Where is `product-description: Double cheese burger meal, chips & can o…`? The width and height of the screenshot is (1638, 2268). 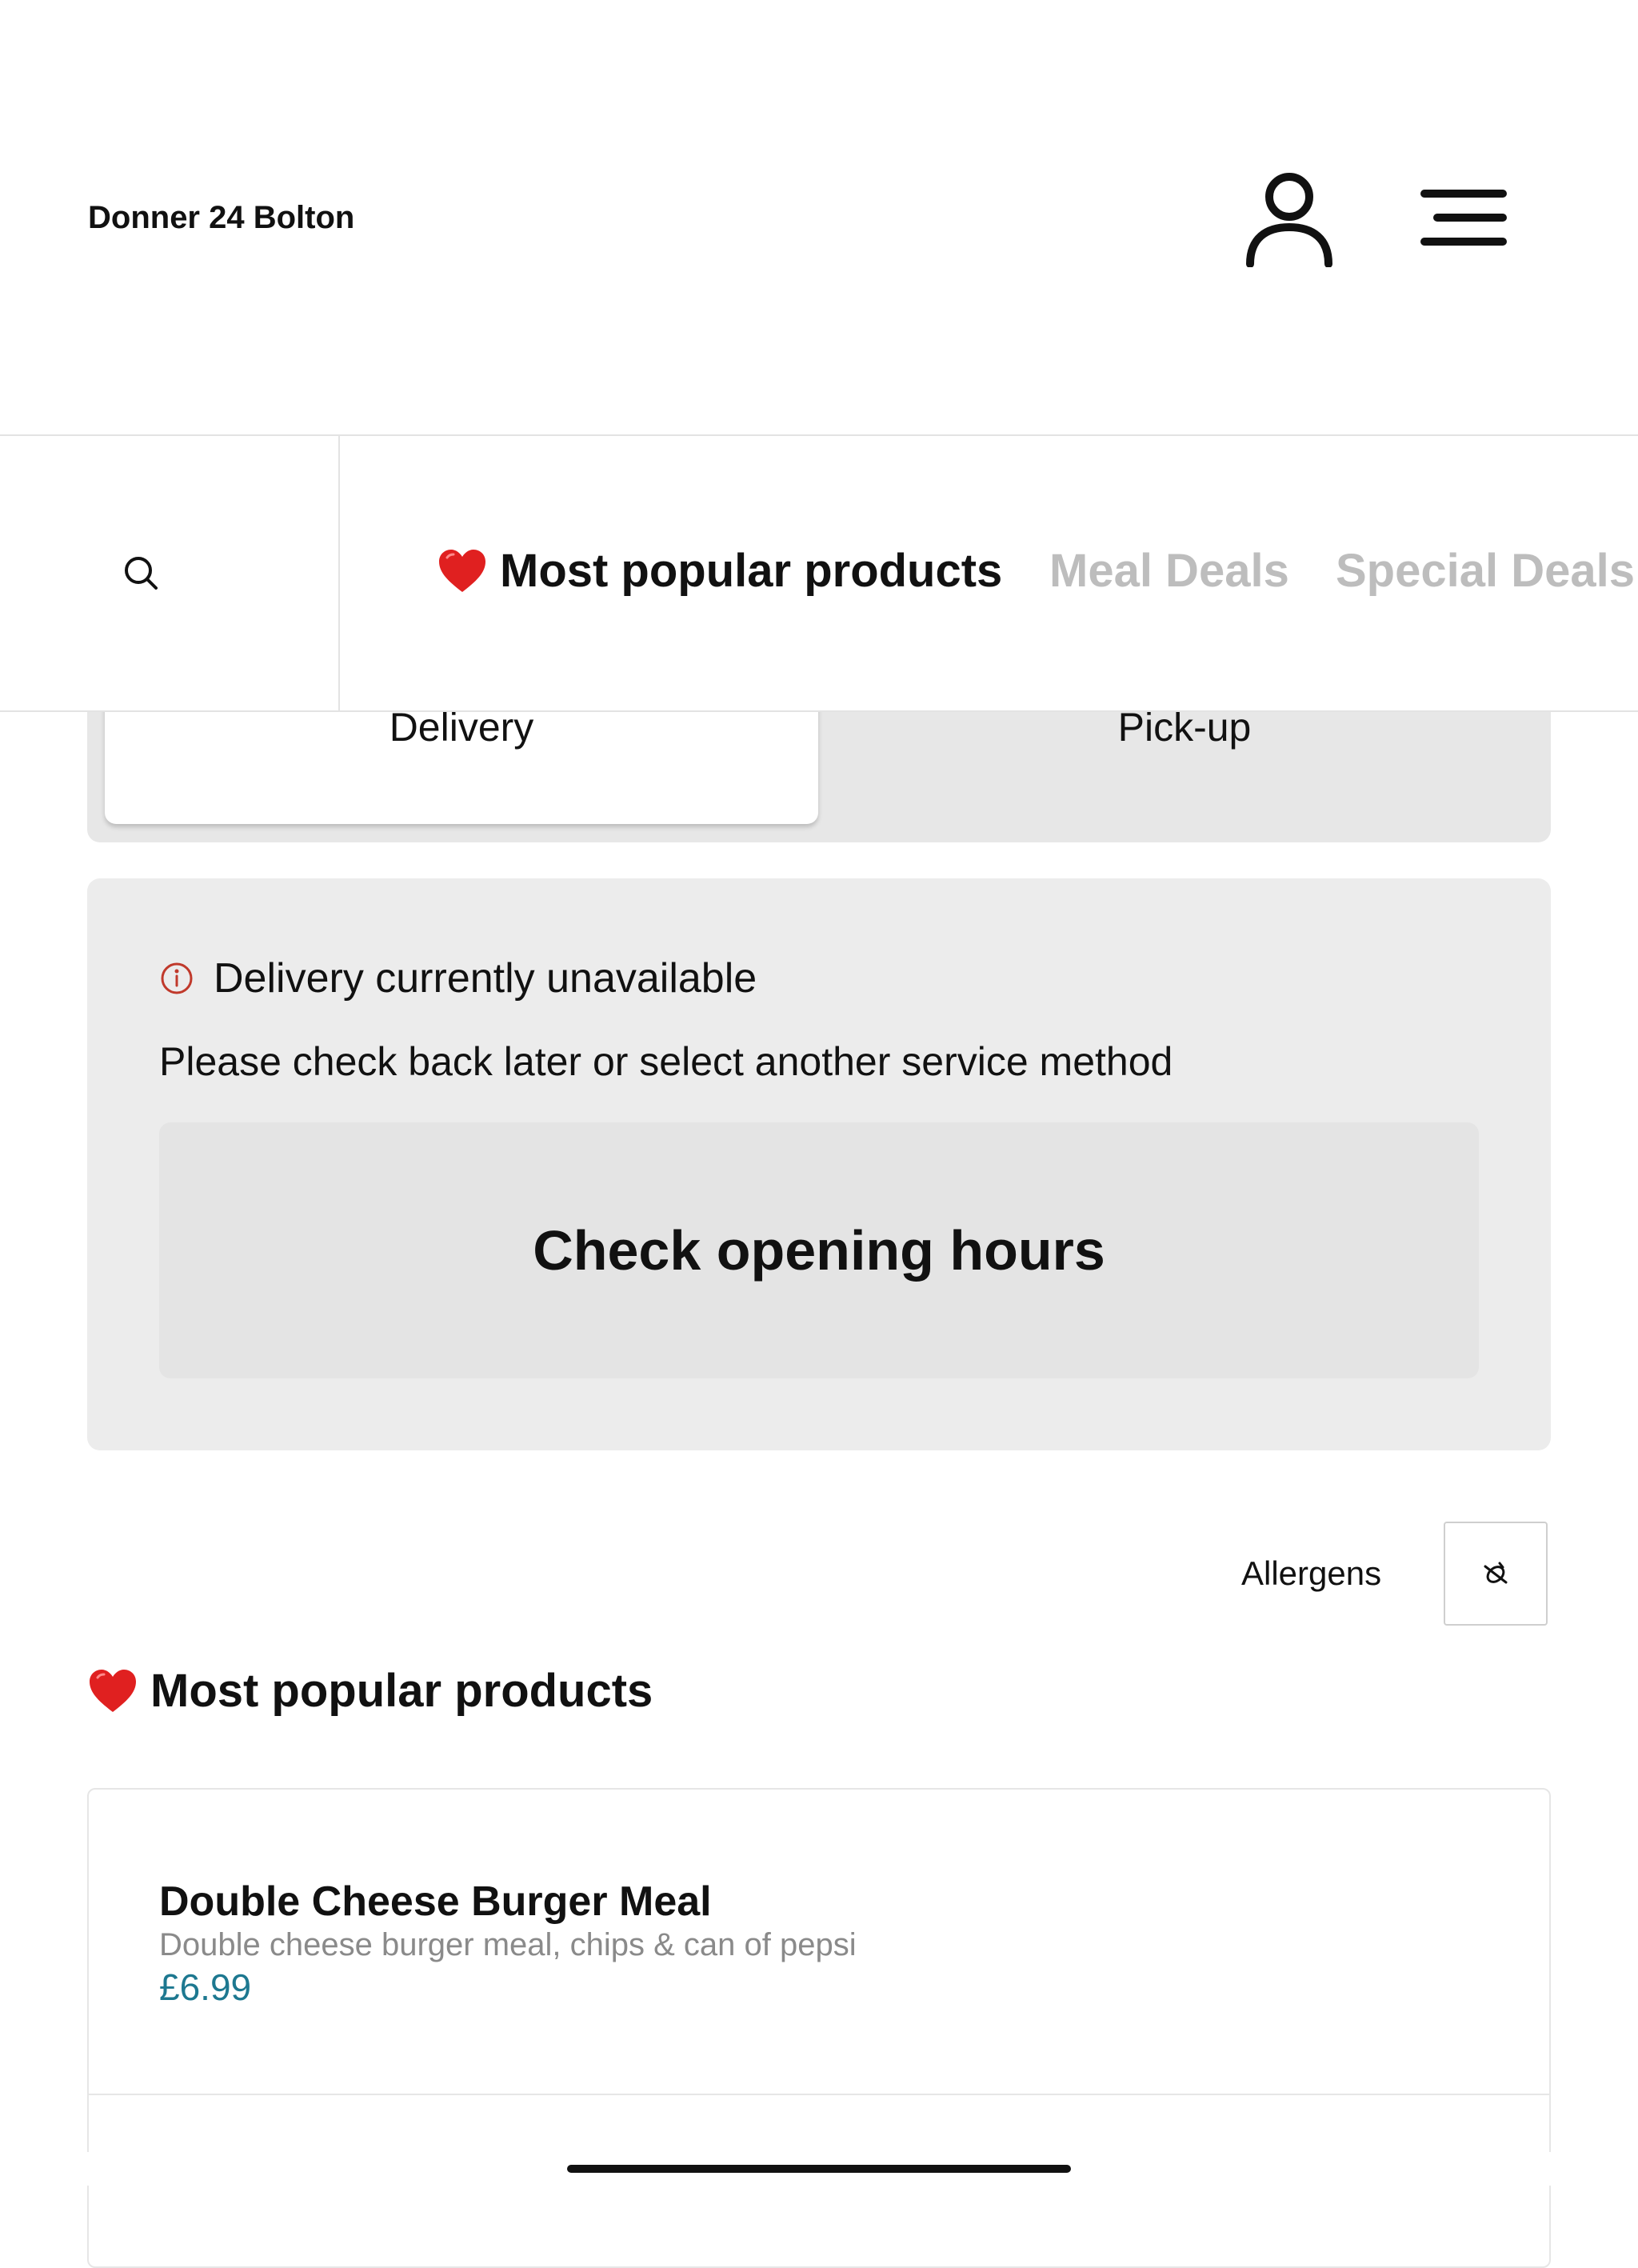
product-description: Double cheese burger meal, chips & can o… is located at coordinates (508, 1944).